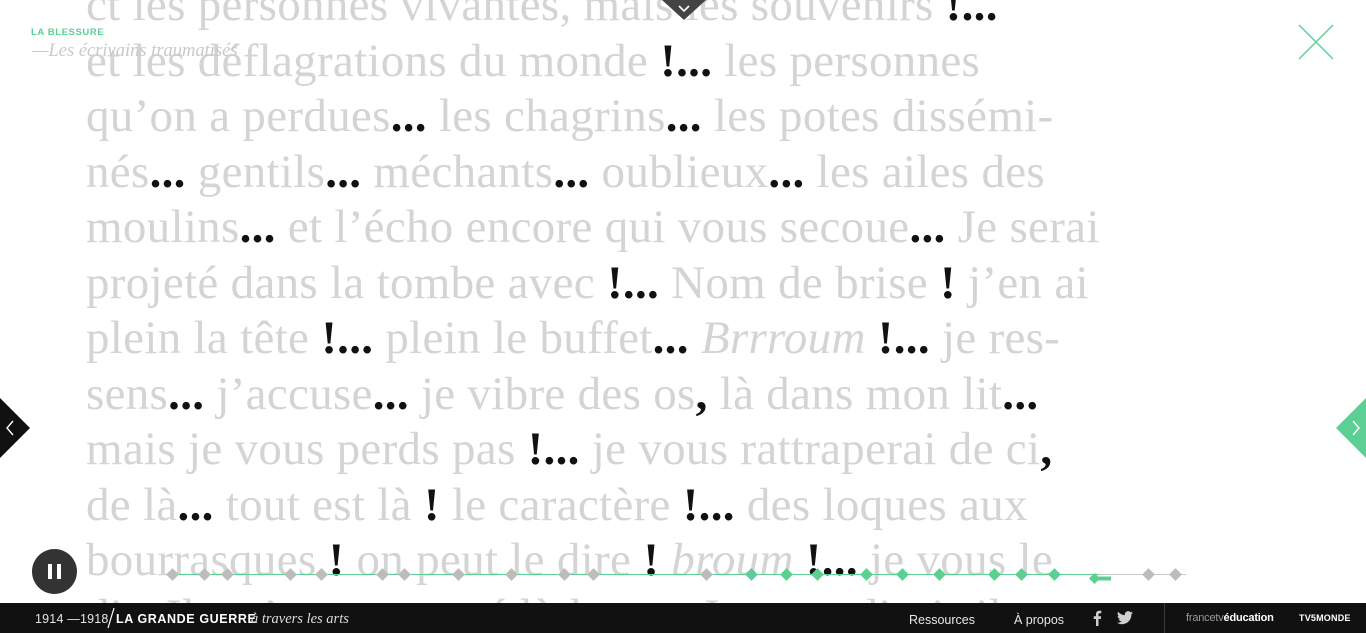 The width and height of the screenshot is (1366, 633). What do you see at coordinates (513, 338) in the screenshot?
I see `text-segment: plein le buffet` at bounding box center [513, 338].